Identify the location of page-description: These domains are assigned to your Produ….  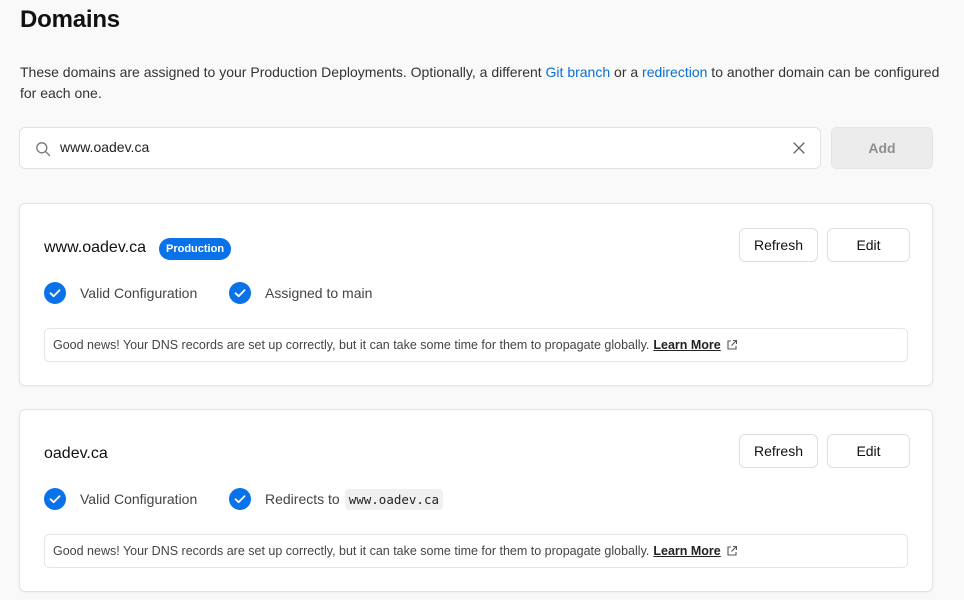
(480, 83).